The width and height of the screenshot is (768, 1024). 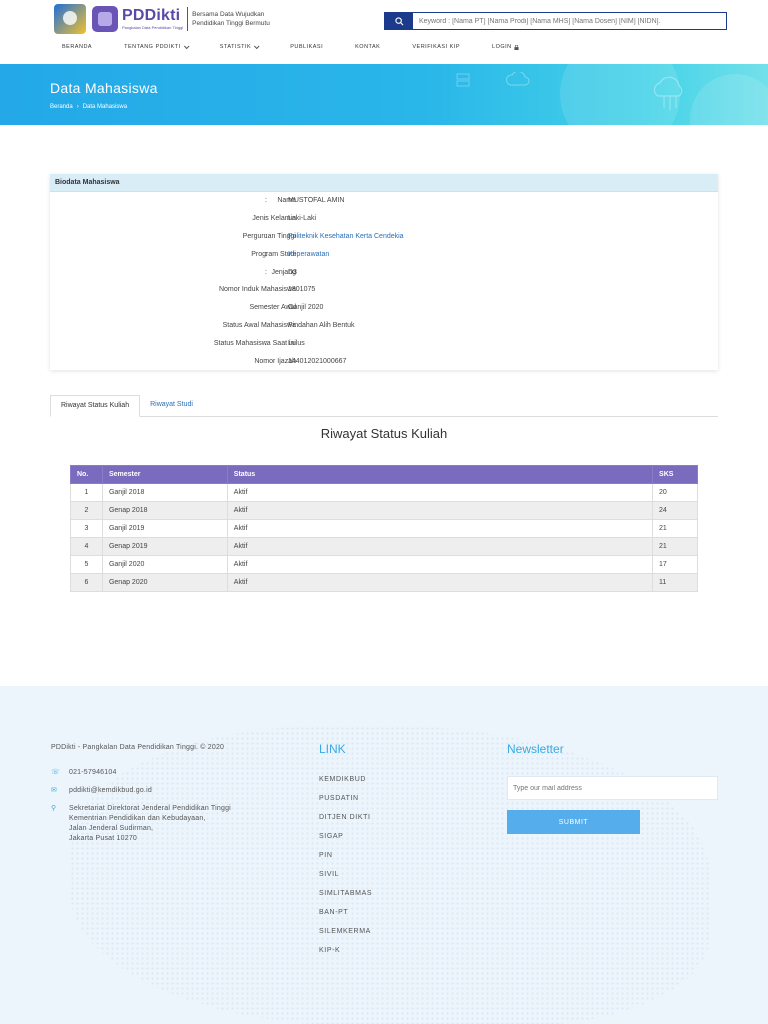 What do you see at coordinates (321, 325) in the screenshot?
I see `value-status-awal: Pindahan Alih Bentuk` at bounding box center [321, 325].